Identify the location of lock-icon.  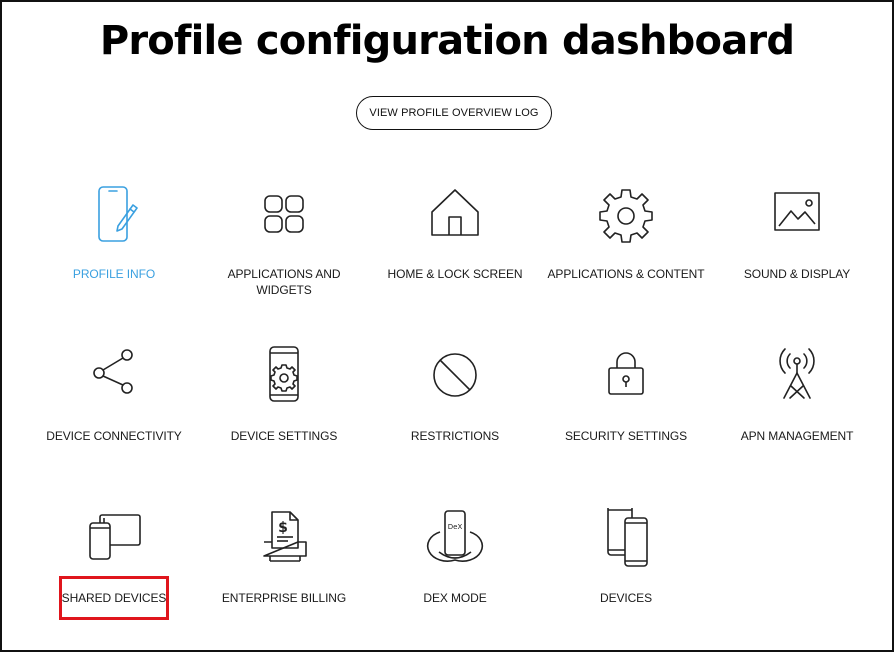
(626, 378).